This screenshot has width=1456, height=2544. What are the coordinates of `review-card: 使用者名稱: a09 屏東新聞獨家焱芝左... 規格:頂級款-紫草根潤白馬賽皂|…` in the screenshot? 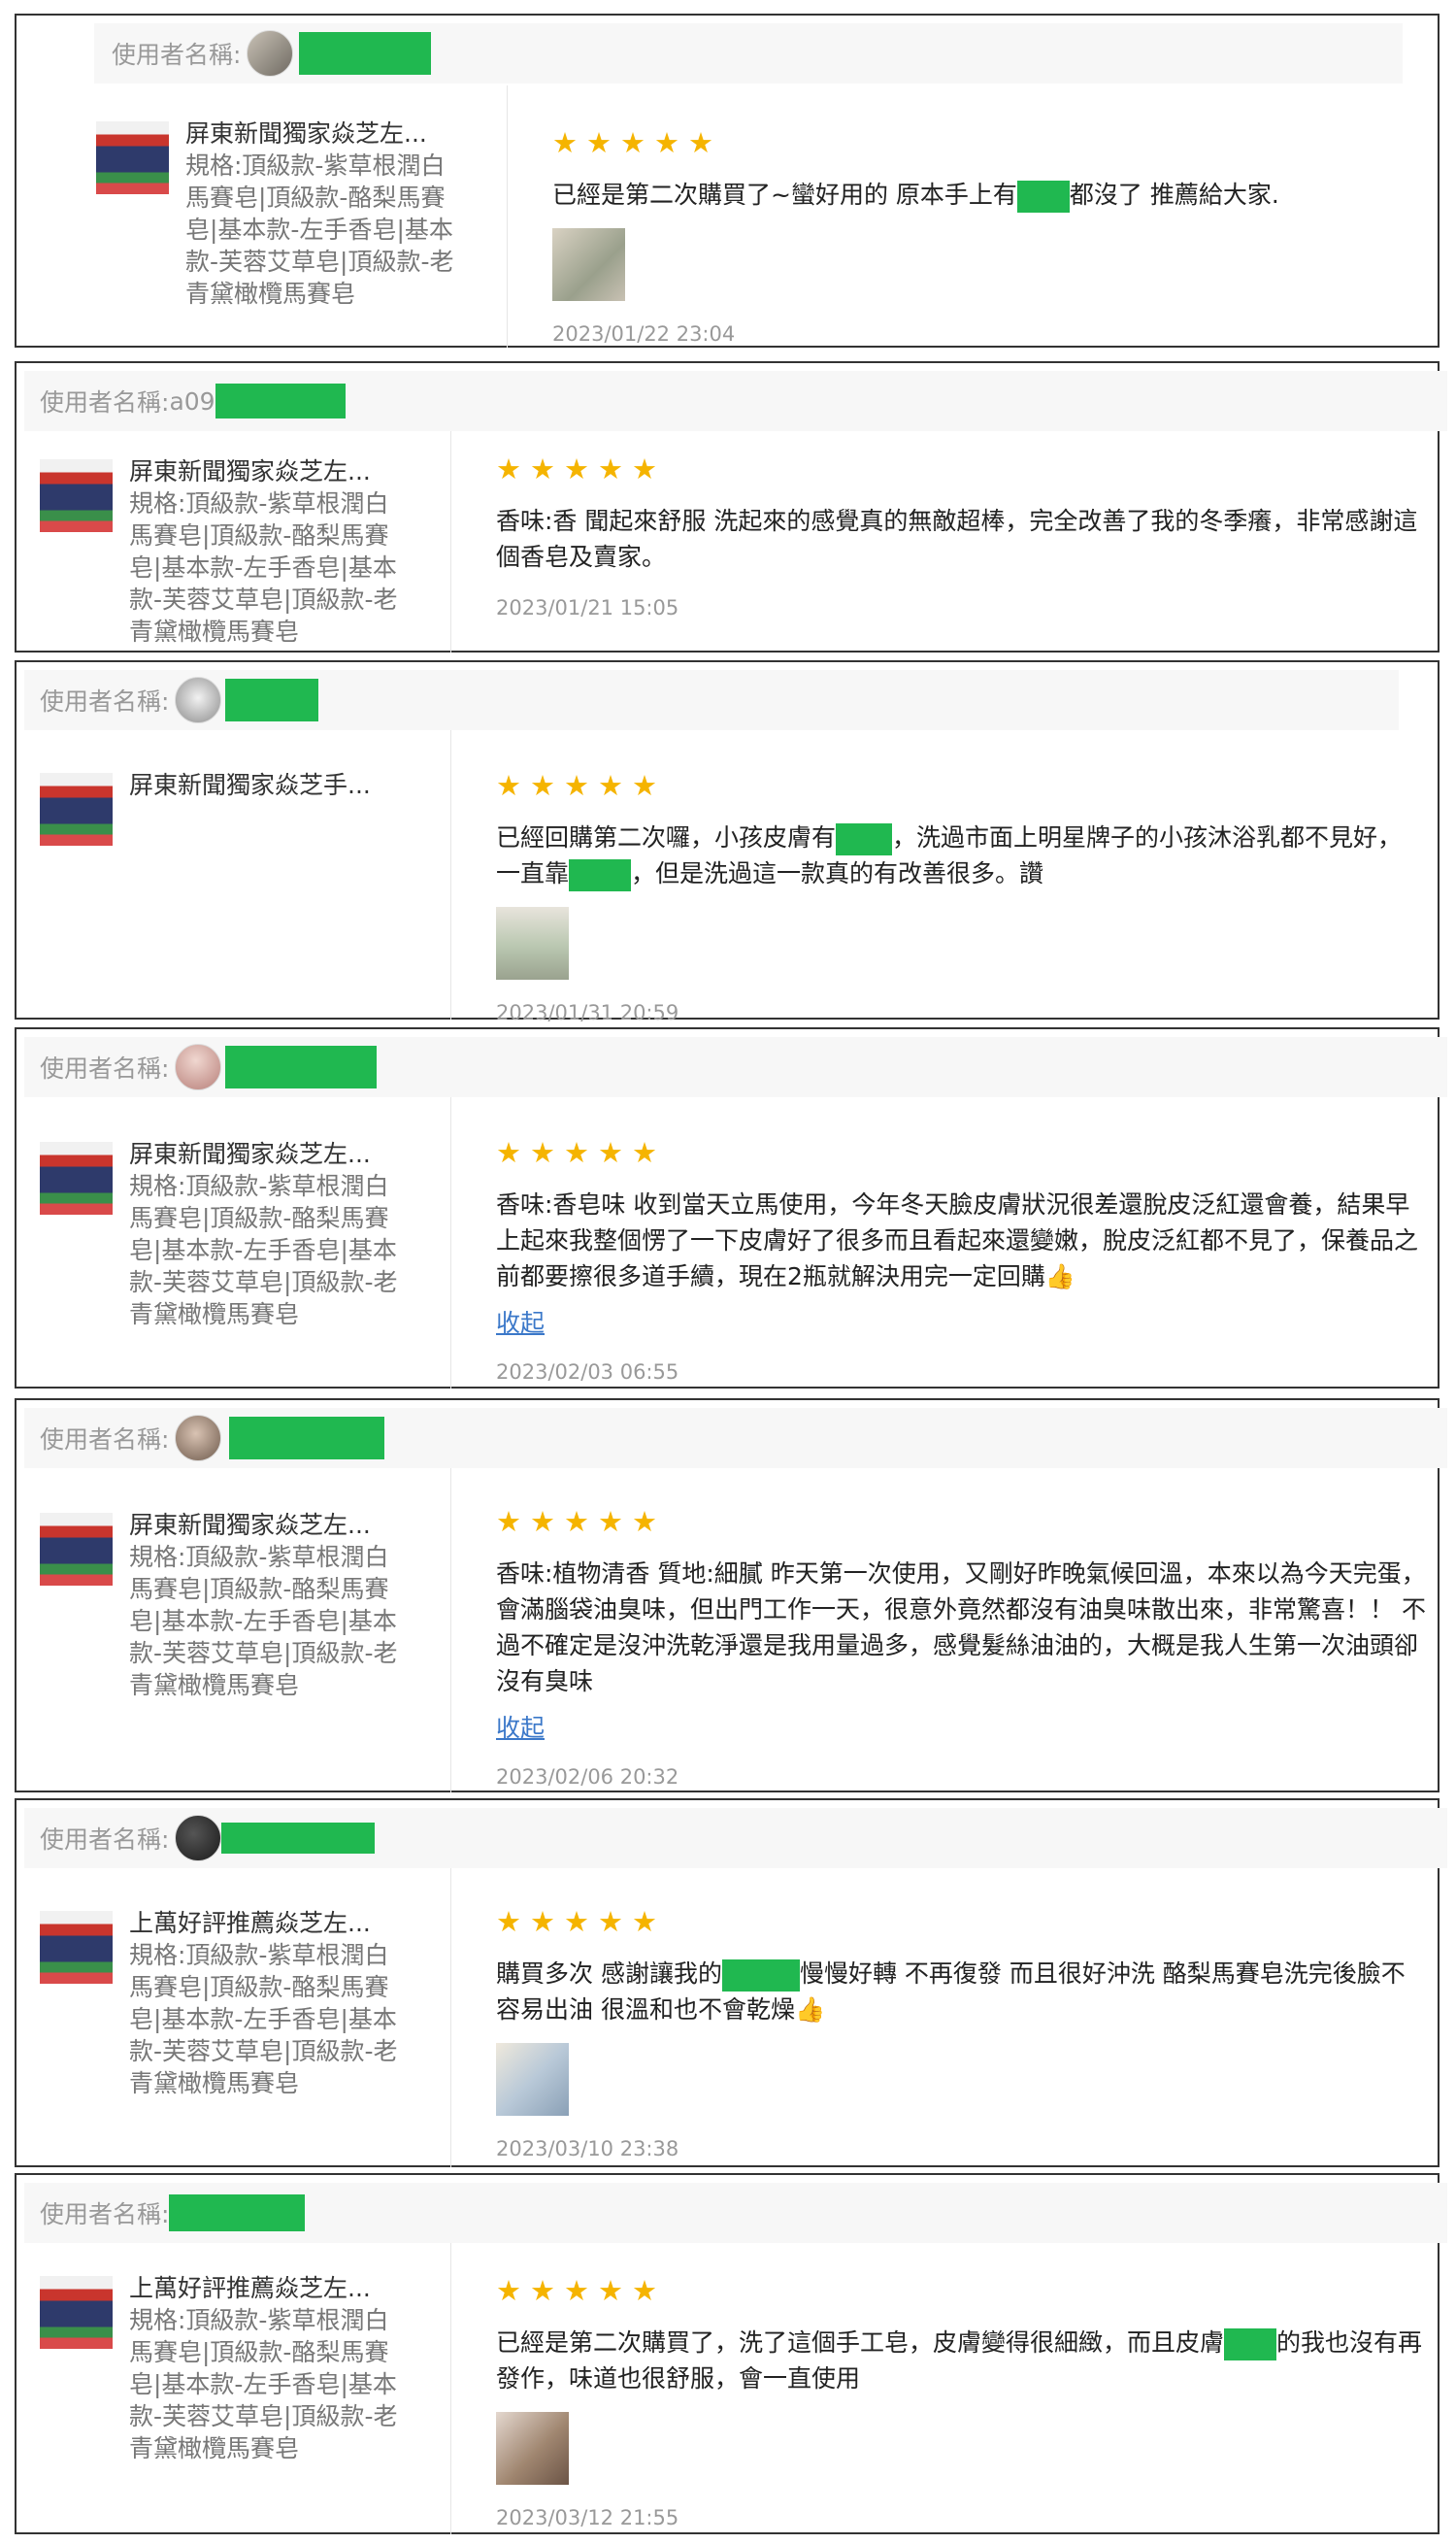 It's located at (731, 507).